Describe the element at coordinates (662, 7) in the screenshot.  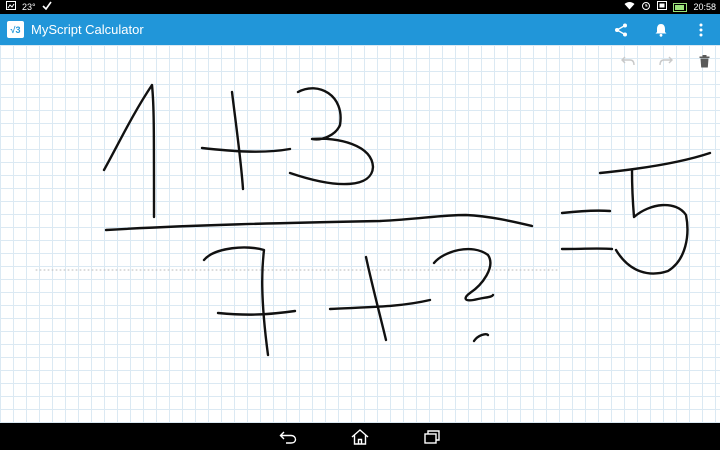
I see `screenshot-icon` at that location.